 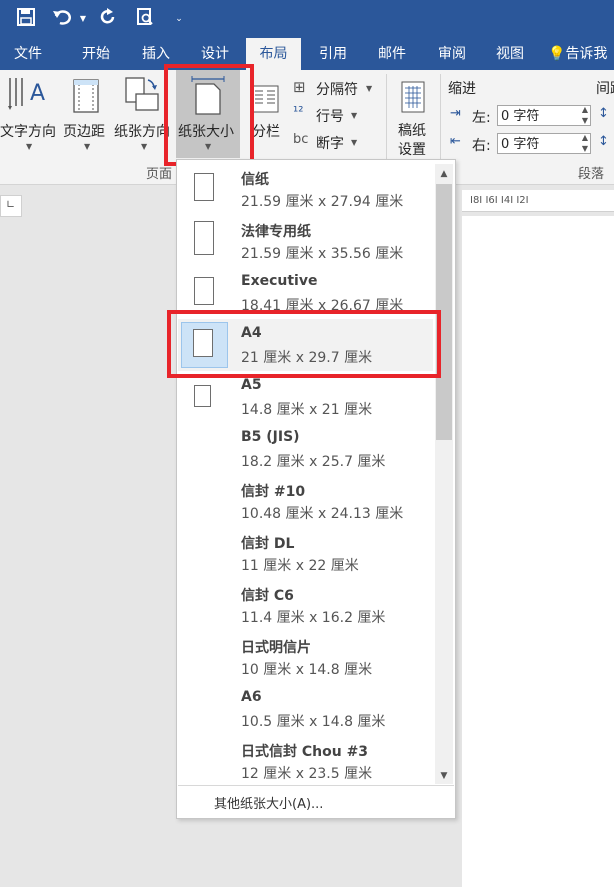 I want to click on margins-icon, so click(x=86, y=96).